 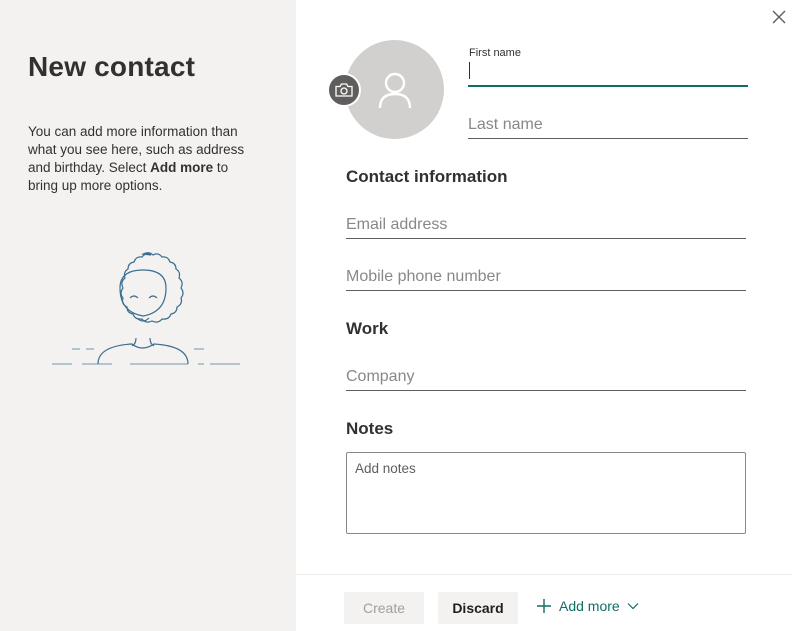 What do you see at coordinates (143, 342) in the screenshot?
I see `neck` at bounding box center [143, 342].